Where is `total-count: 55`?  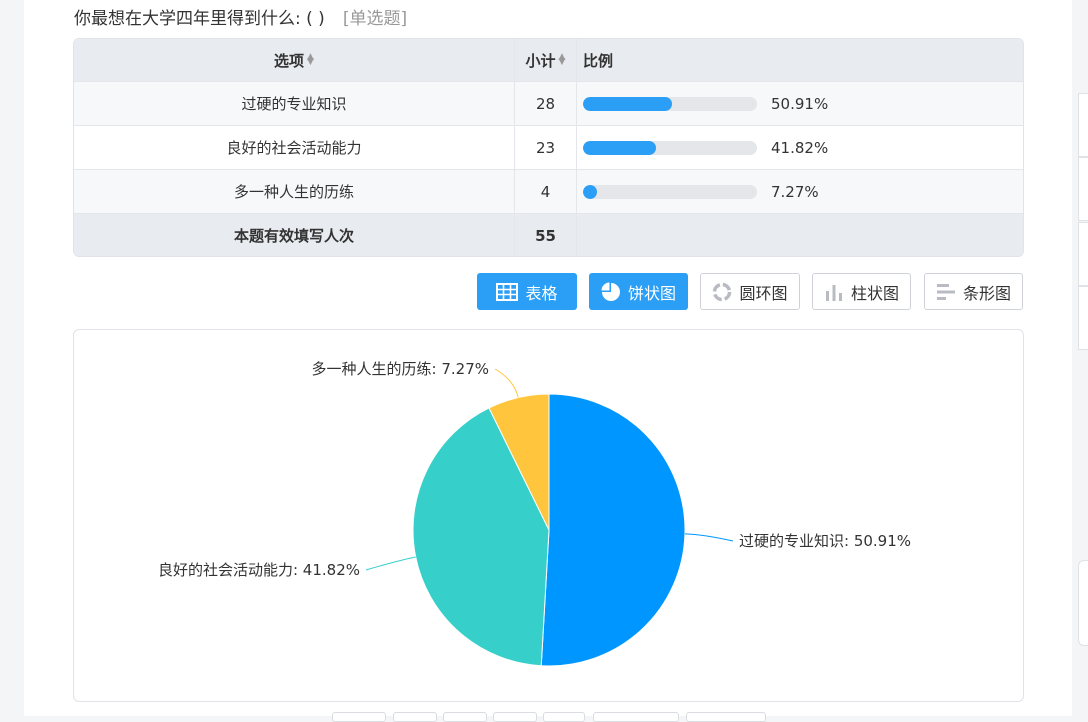
total-count: 55 is located at coordinates (546, 235).